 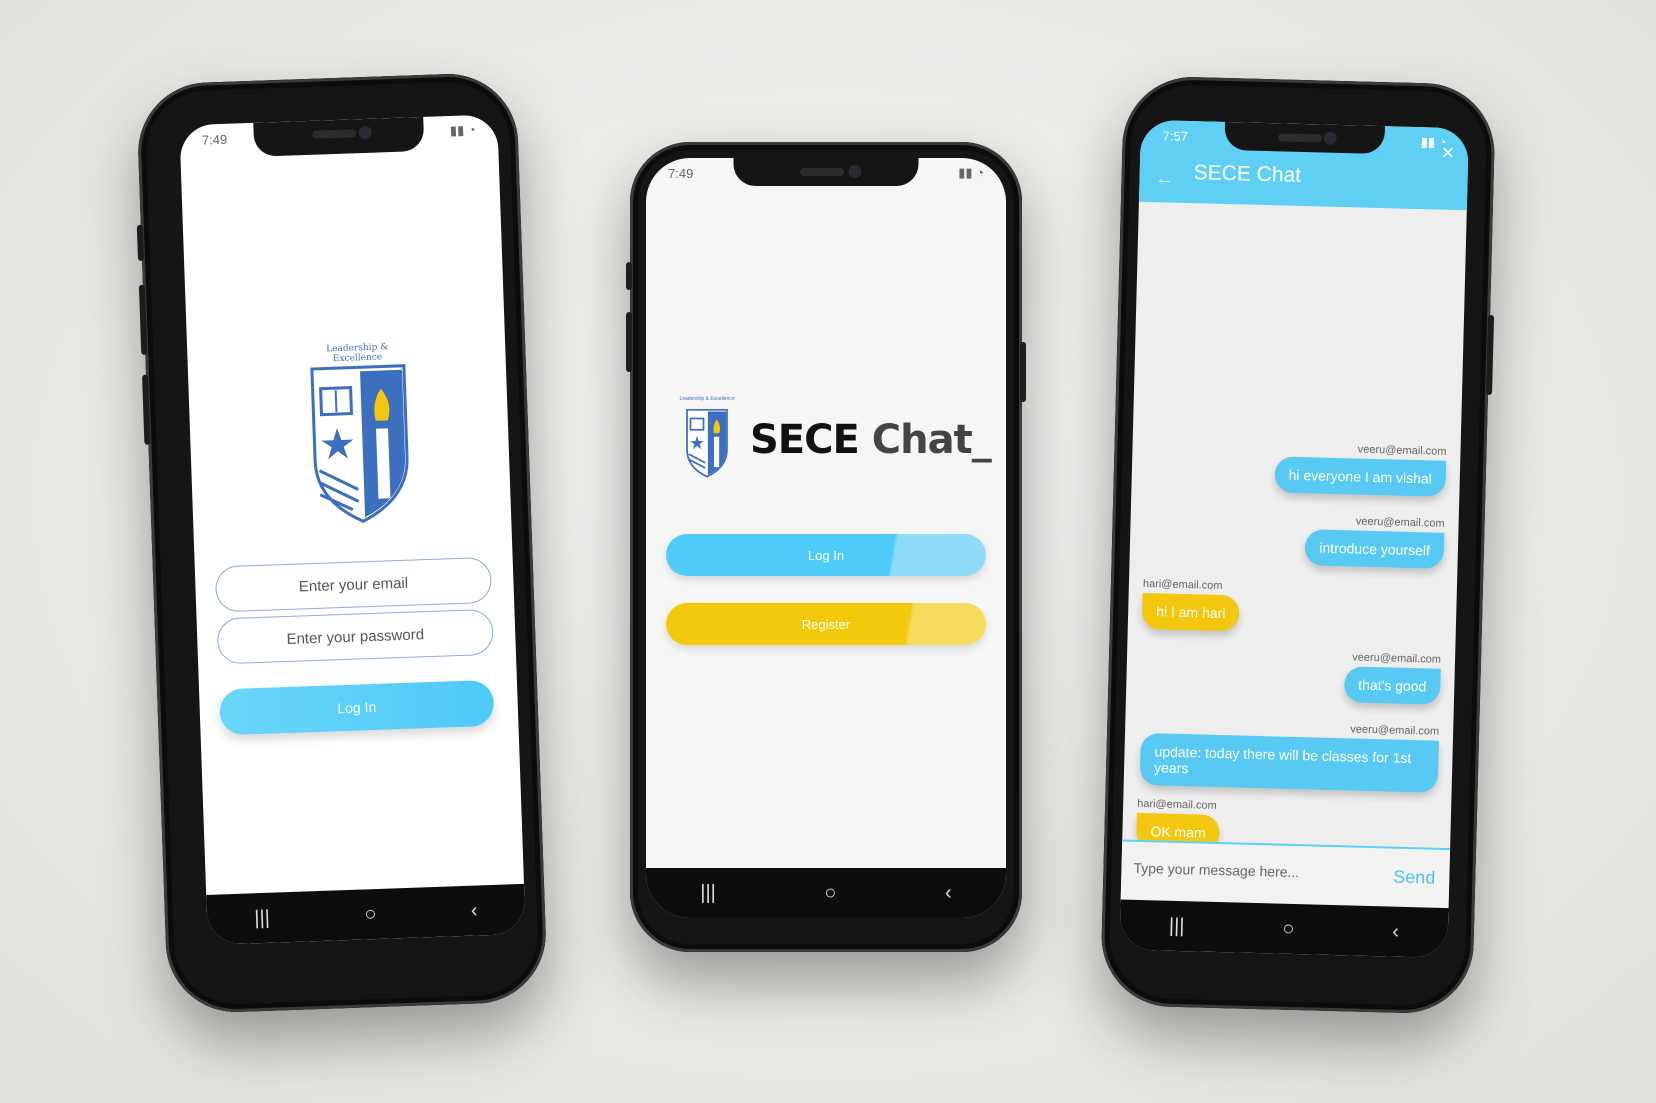 What do you see at coordinates (1414, 878) in the screenshot?
I see `send-button: Send` at bounding box center [1414, 878].